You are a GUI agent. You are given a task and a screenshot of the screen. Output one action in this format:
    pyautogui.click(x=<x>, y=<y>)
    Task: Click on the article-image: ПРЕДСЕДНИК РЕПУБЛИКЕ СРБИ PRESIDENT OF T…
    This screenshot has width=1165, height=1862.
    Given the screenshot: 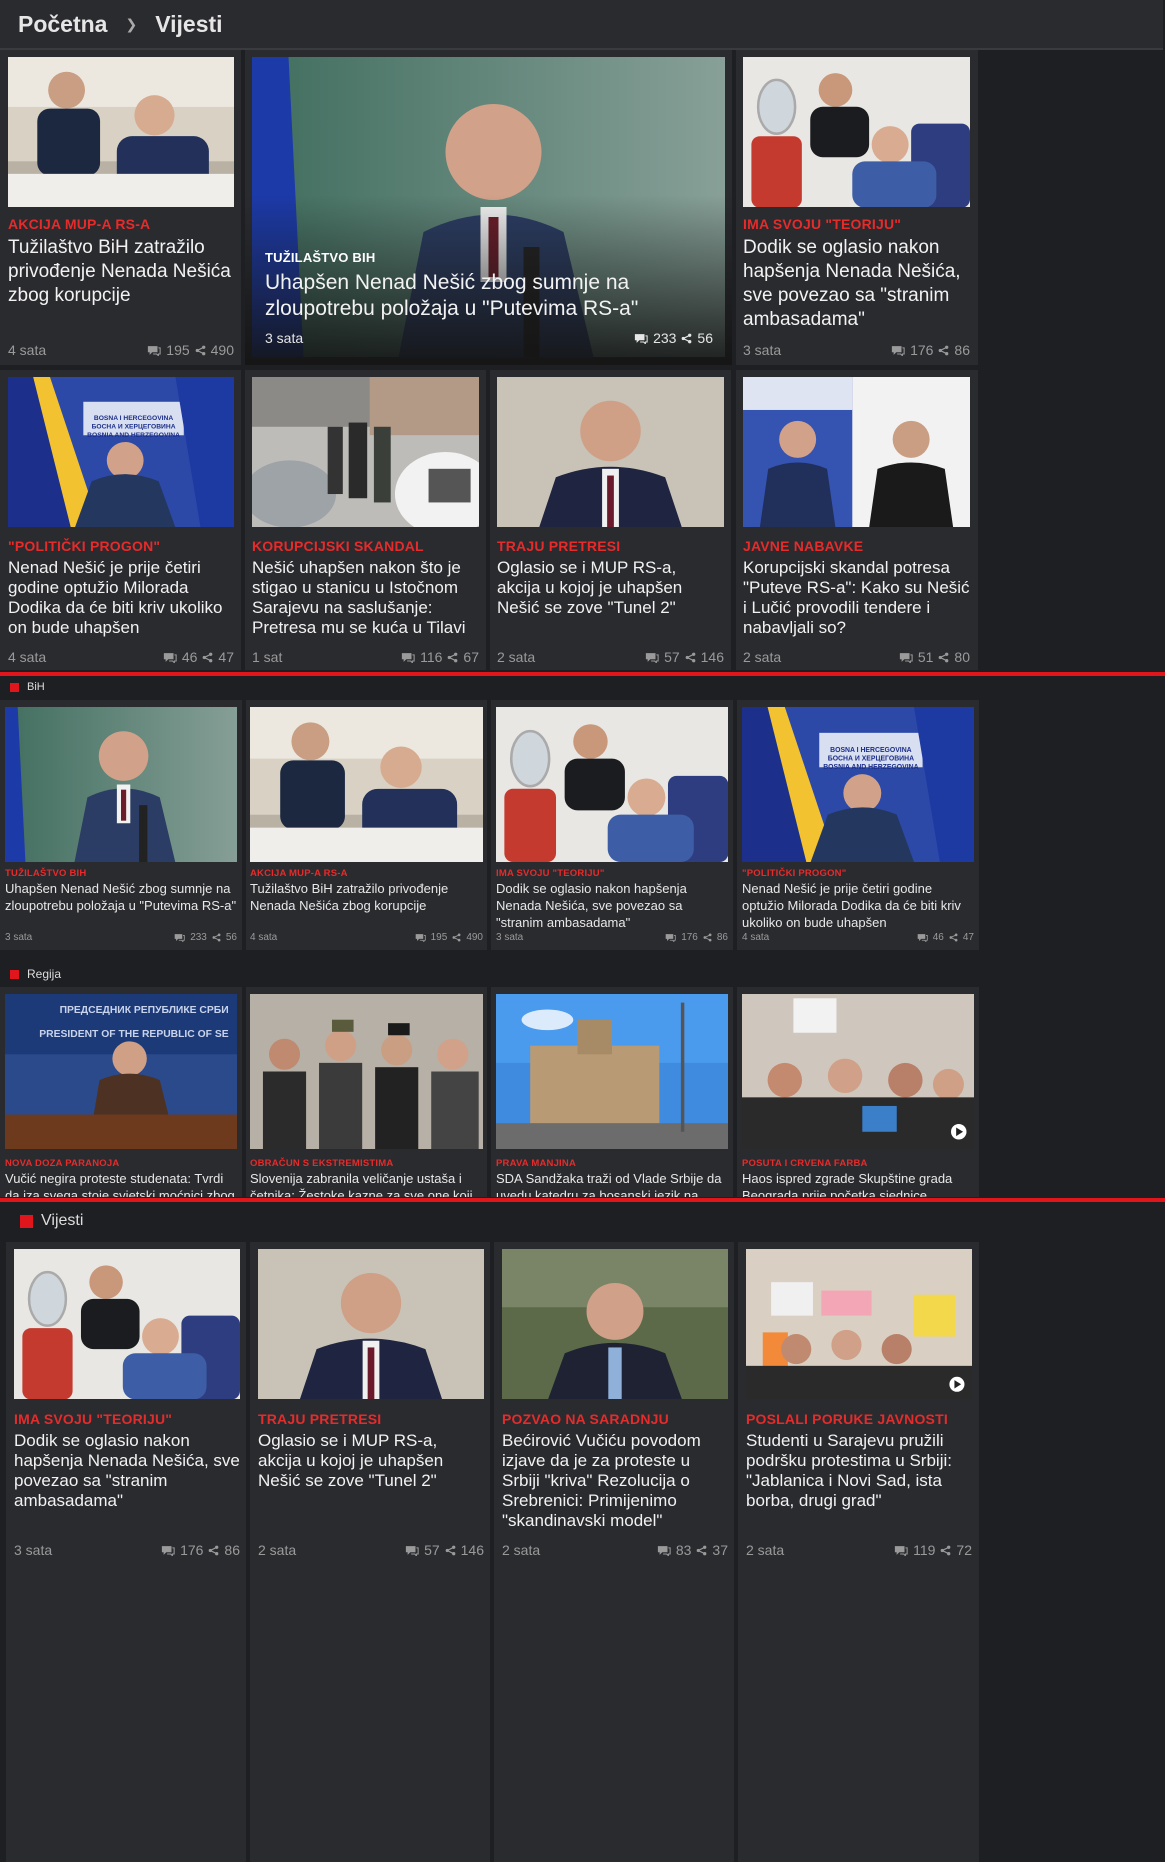 What is the action you would take?
    pyautogui.click(x=121, y=1071)
    